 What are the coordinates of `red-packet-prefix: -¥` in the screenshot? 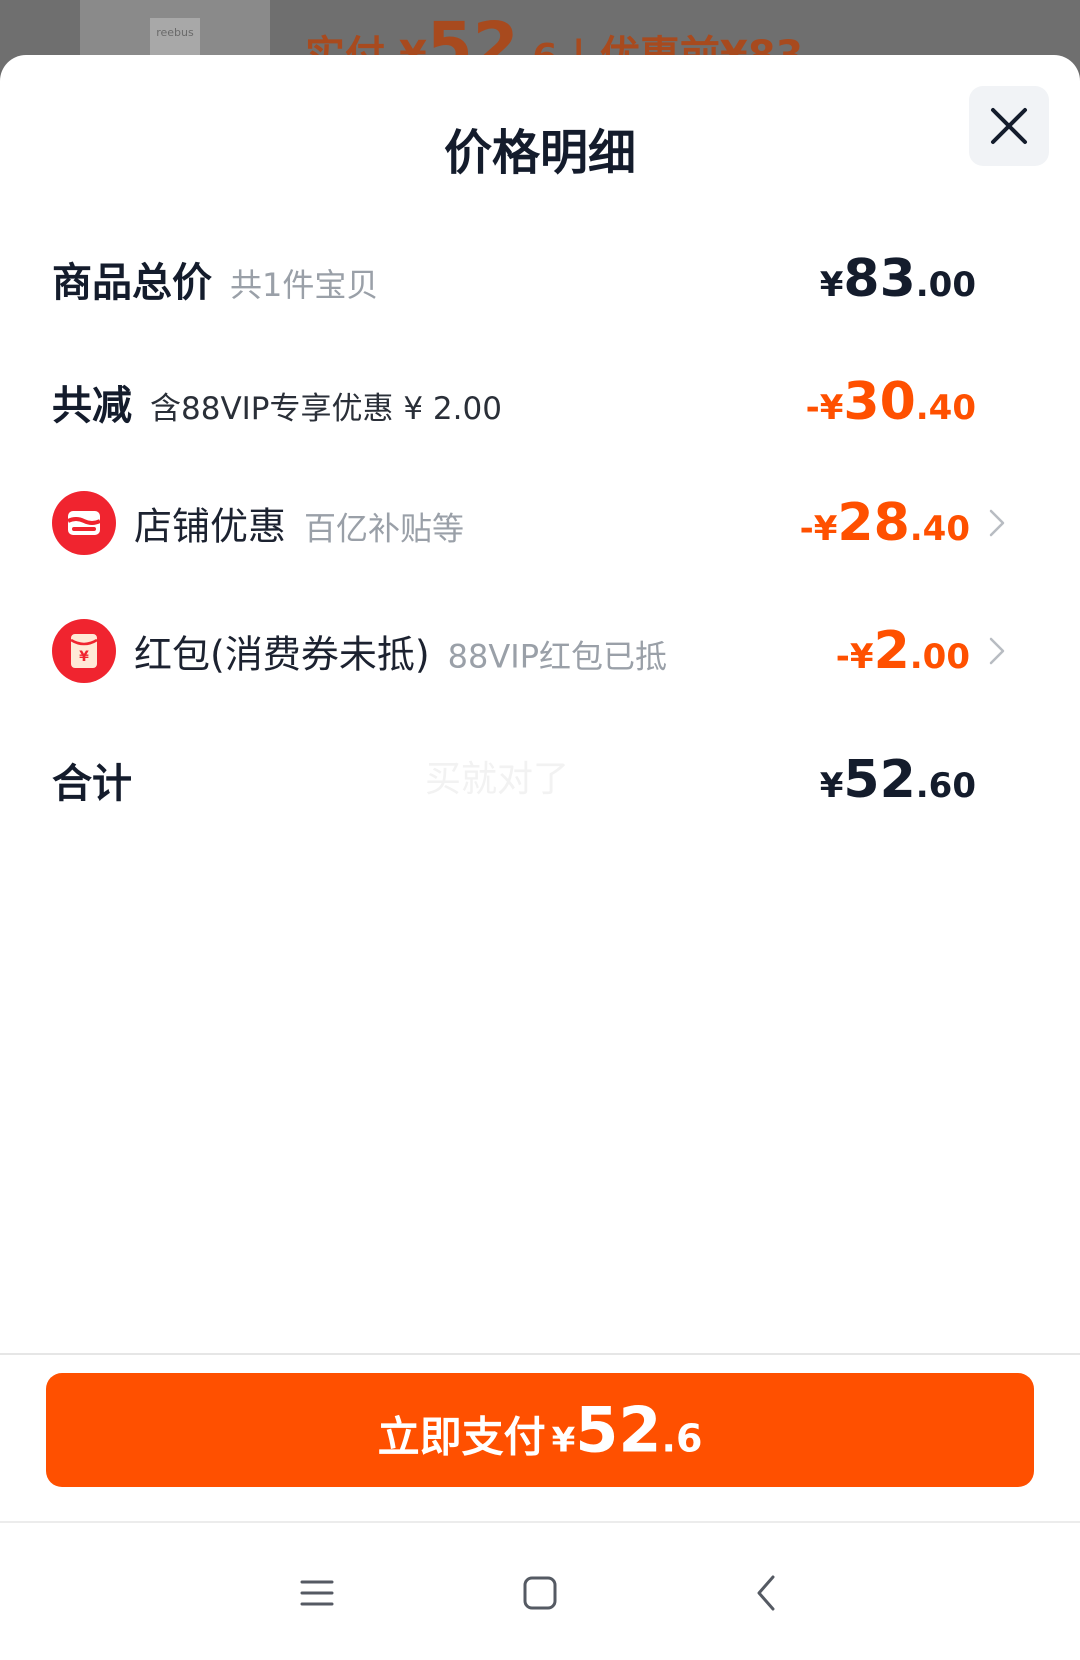 It's located at (854, 657).